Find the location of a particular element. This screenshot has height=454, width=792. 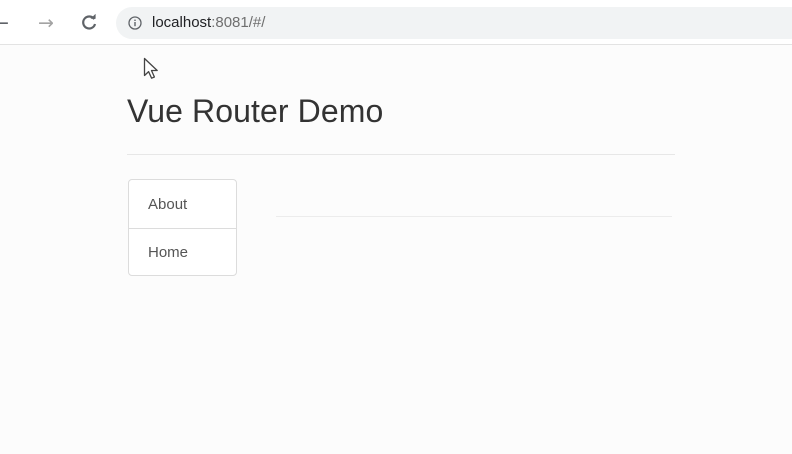

reload-icon is located at coordinates (89, 22).